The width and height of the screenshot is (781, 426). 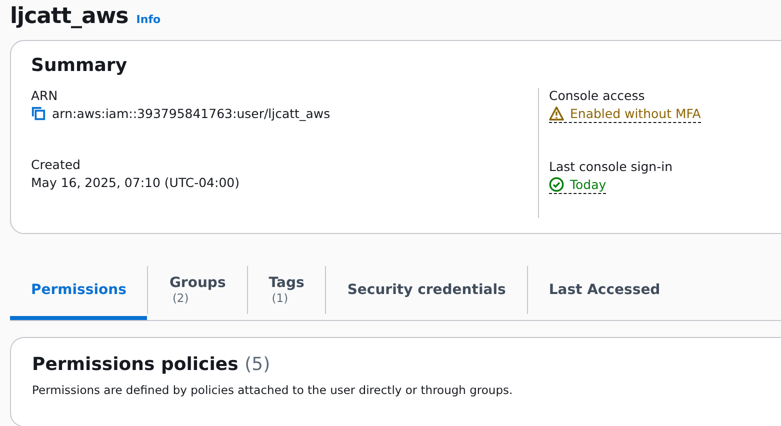 I want to click on tab: Groups (2), so click(x=197, y=290).